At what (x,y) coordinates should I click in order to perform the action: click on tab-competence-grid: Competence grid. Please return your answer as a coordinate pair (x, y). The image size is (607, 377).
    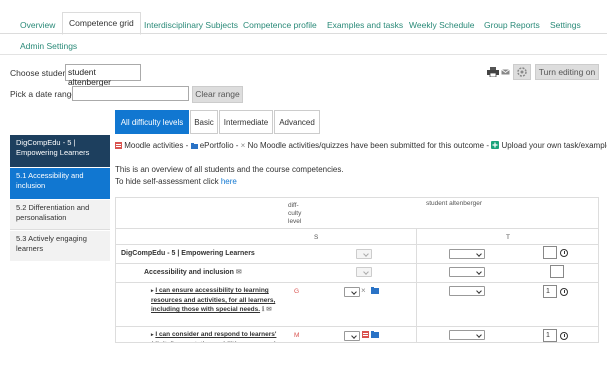
    Looking at the image, I should click on (101, 23).